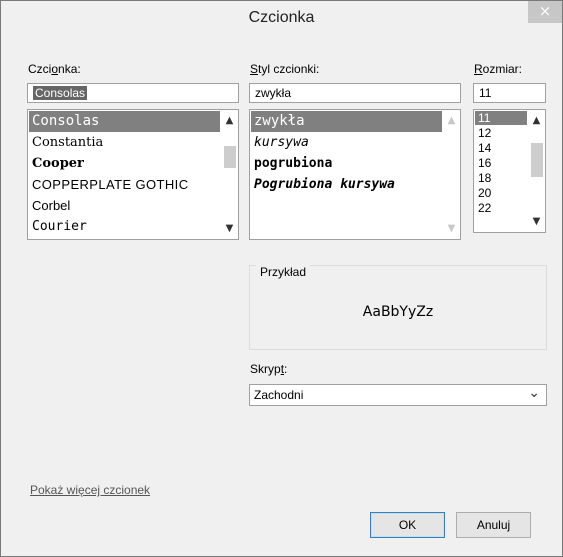 This screenshot has height=557, width=563. I want to click on font-item-courier: Courier, so click(124, 226).